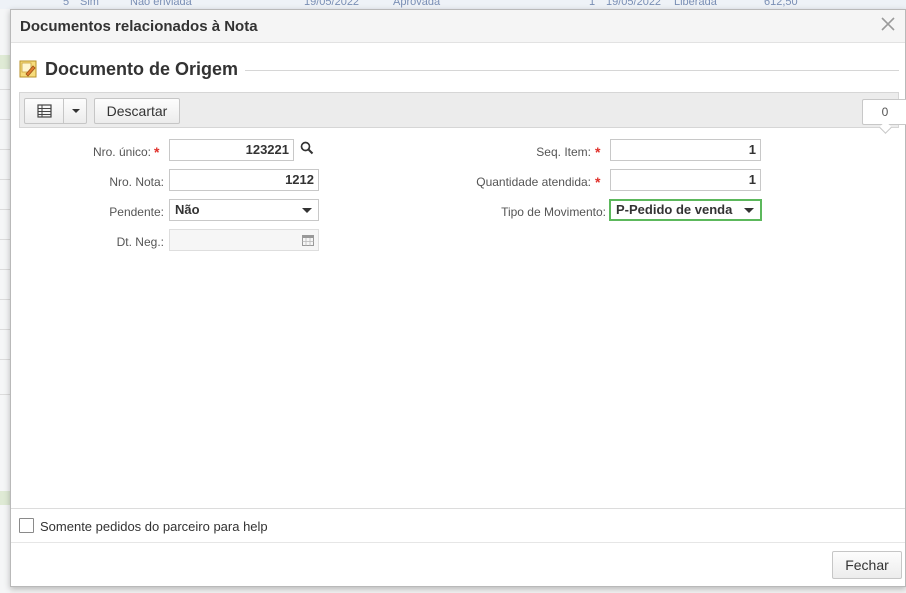  What do you see at coordinates (154, 526) in the screenshot?
I see `partner-orders-checkbox-label: Somente pedidos do parceiro para help` at bounding box center [154, 526].